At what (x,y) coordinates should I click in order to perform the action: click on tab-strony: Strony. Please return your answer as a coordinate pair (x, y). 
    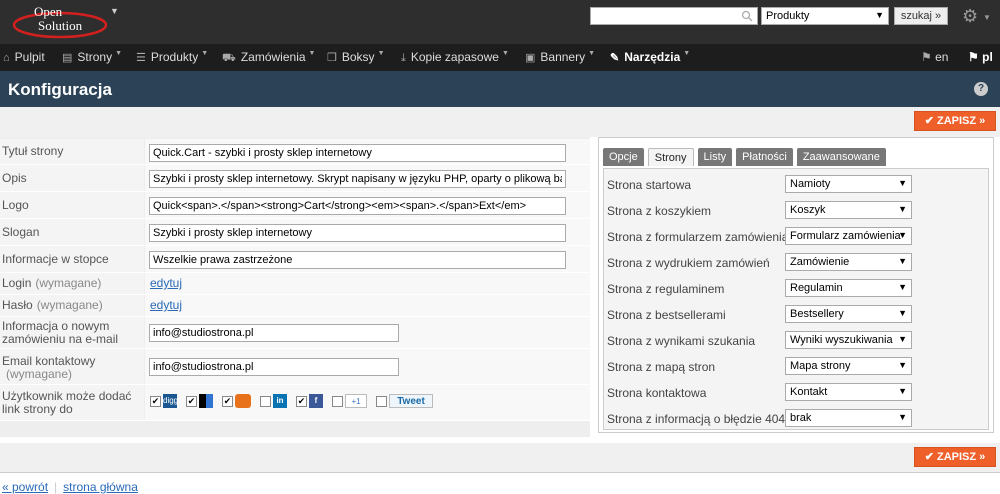
    Looking at the image, I should click on (670, 157).